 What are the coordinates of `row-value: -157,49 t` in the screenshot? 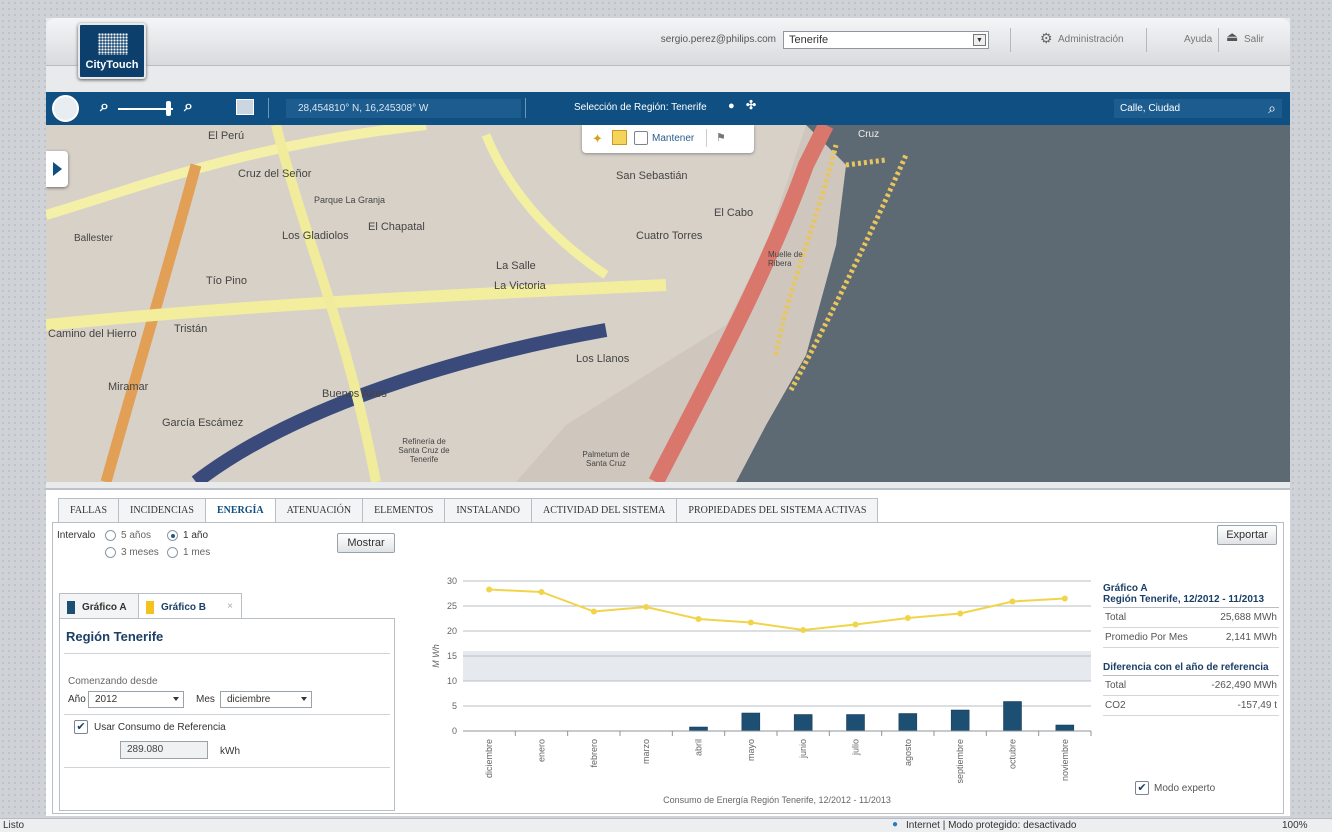 It's located at (1257, 705).